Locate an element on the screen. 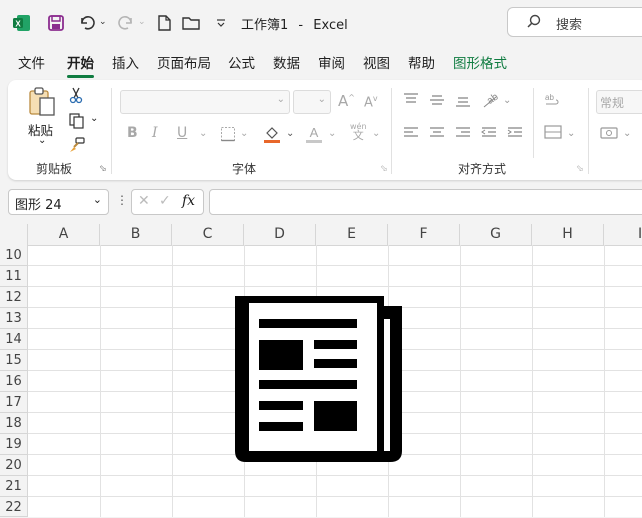  italic-icon: I is located at coordinates (155, 133).